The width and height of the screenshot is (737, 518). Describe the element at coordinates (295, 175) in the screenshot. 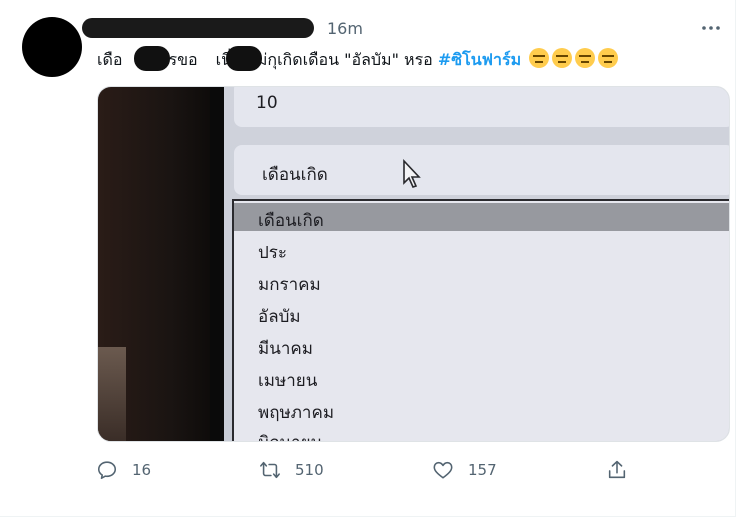

I see `photo-select-label: เดือนเกิด` at that location.